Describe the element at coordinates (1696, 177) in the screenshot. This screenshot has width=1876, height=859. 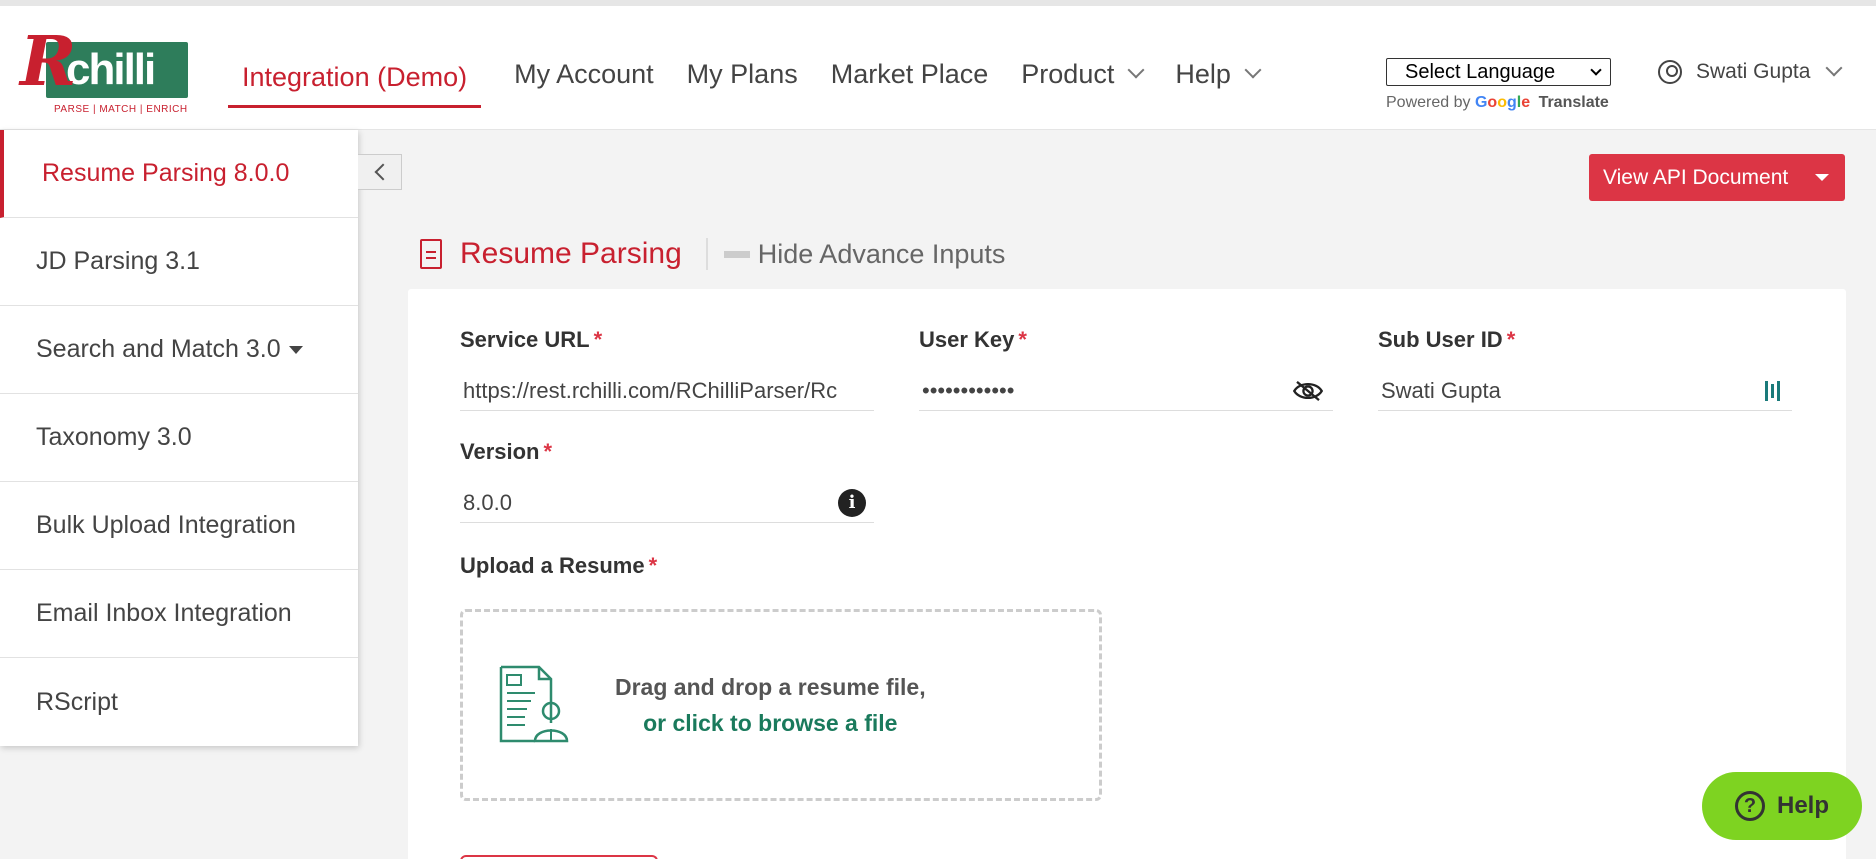
I see `view-api-document-label: View API Document` at that location.